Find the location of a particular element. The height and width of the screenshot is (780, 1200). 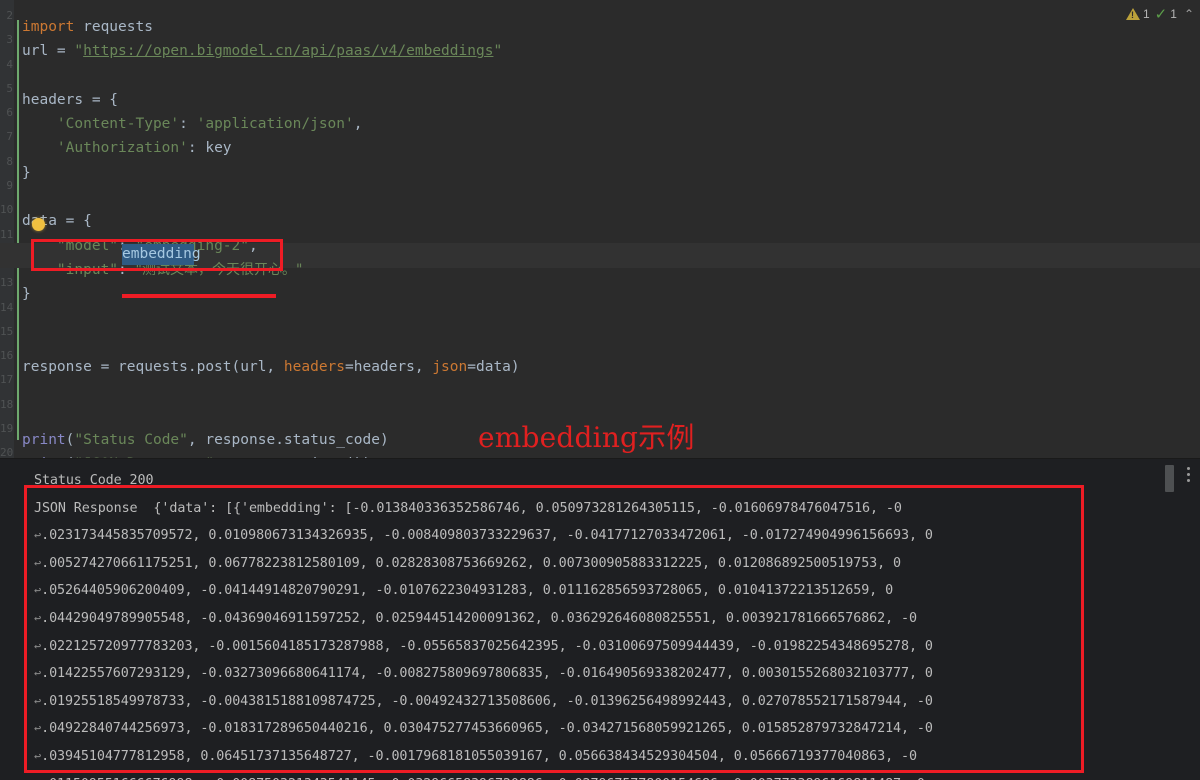

code-line: "model": "embedding-2", is located at coordinates (602, 246).